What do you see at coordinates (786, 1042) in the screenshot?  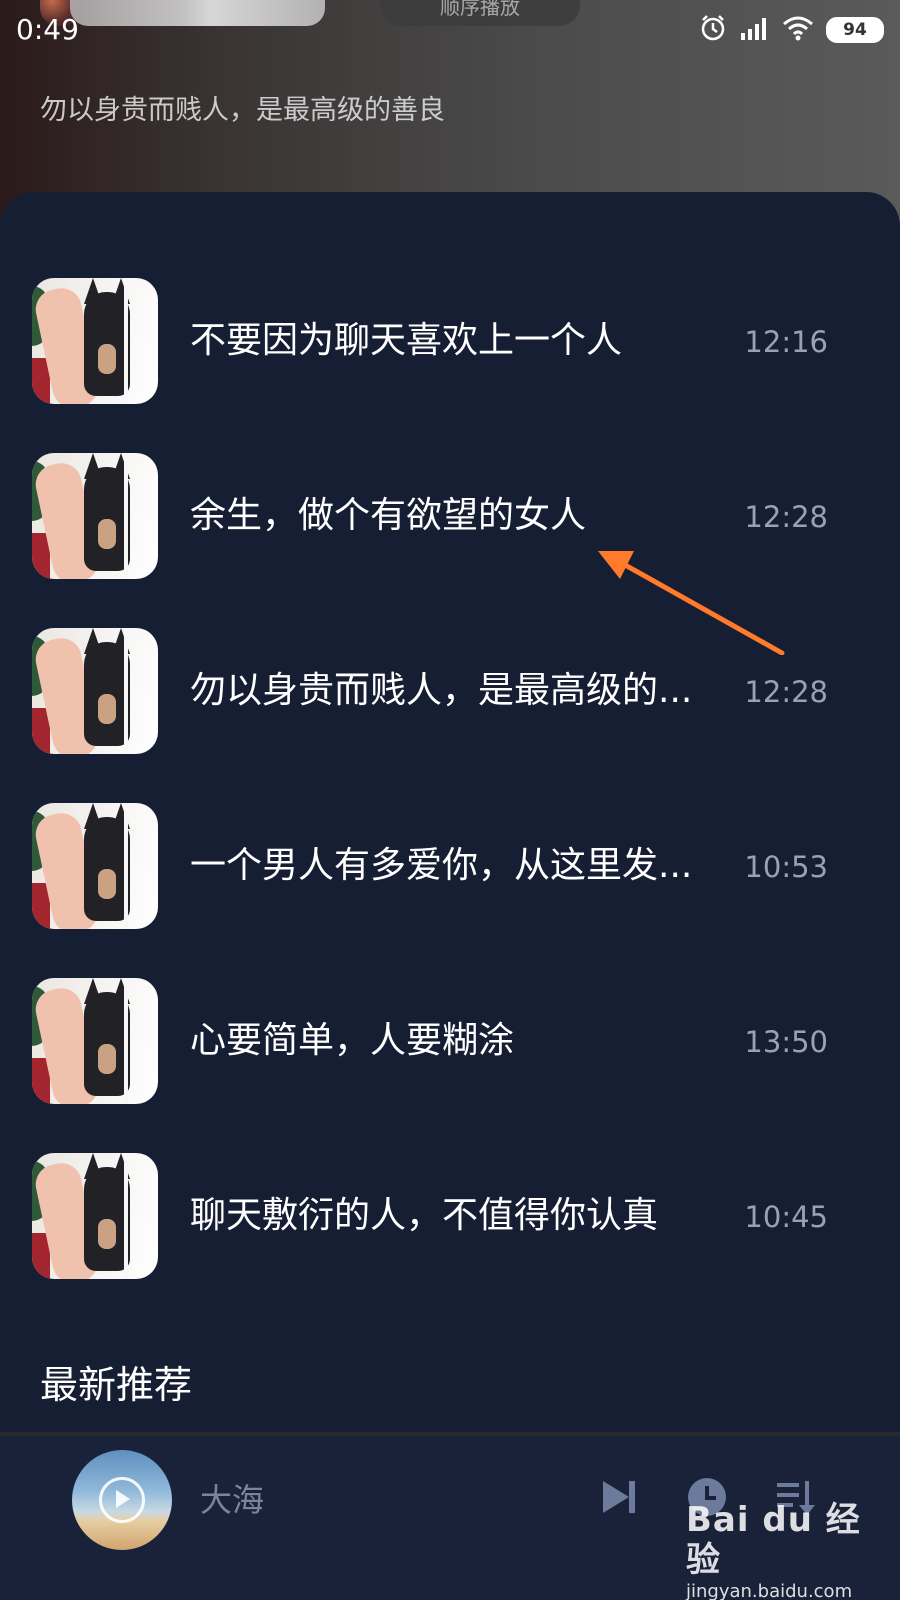 I see `track-time: 13:50` at bounding box center [786, 1042].